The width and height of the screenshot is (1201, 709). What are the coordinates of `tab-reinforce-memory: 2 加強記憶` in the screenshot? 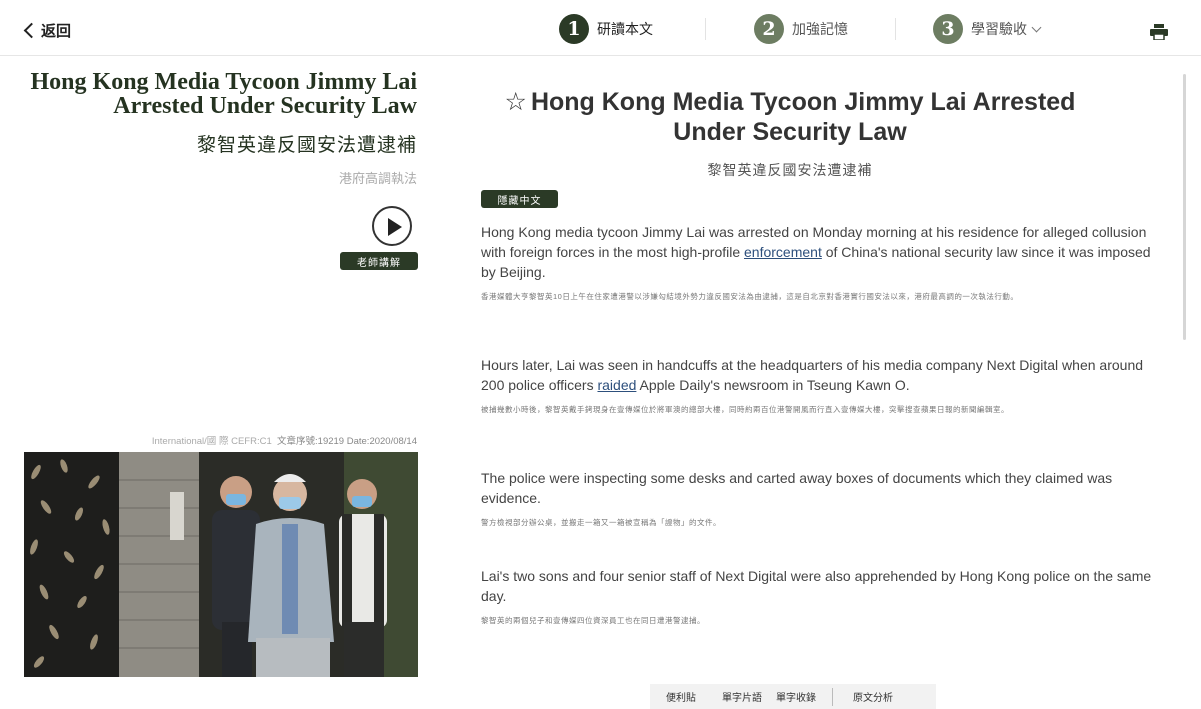 It's located at (801, 29).